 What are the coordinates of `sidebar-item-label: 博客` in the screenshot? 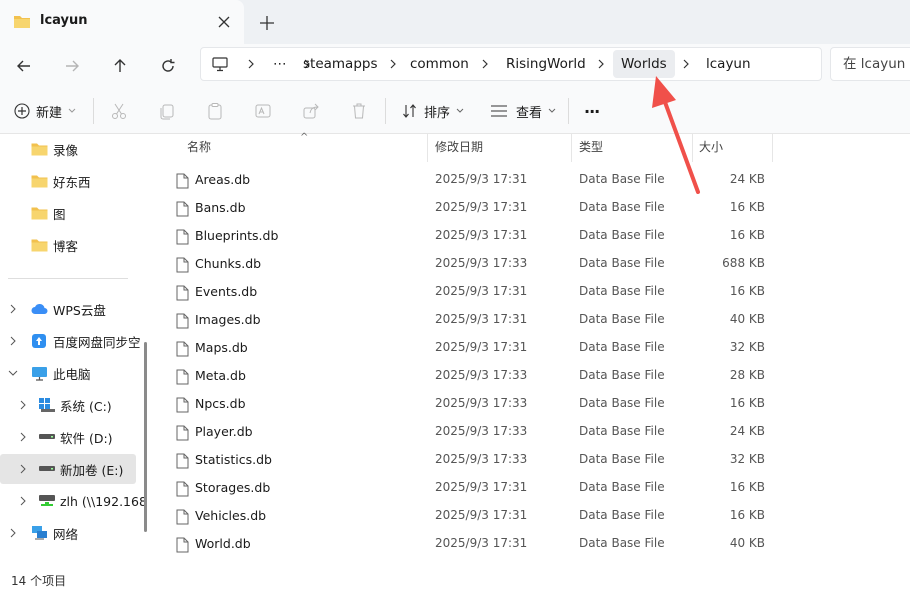 It's located at (66, 246).